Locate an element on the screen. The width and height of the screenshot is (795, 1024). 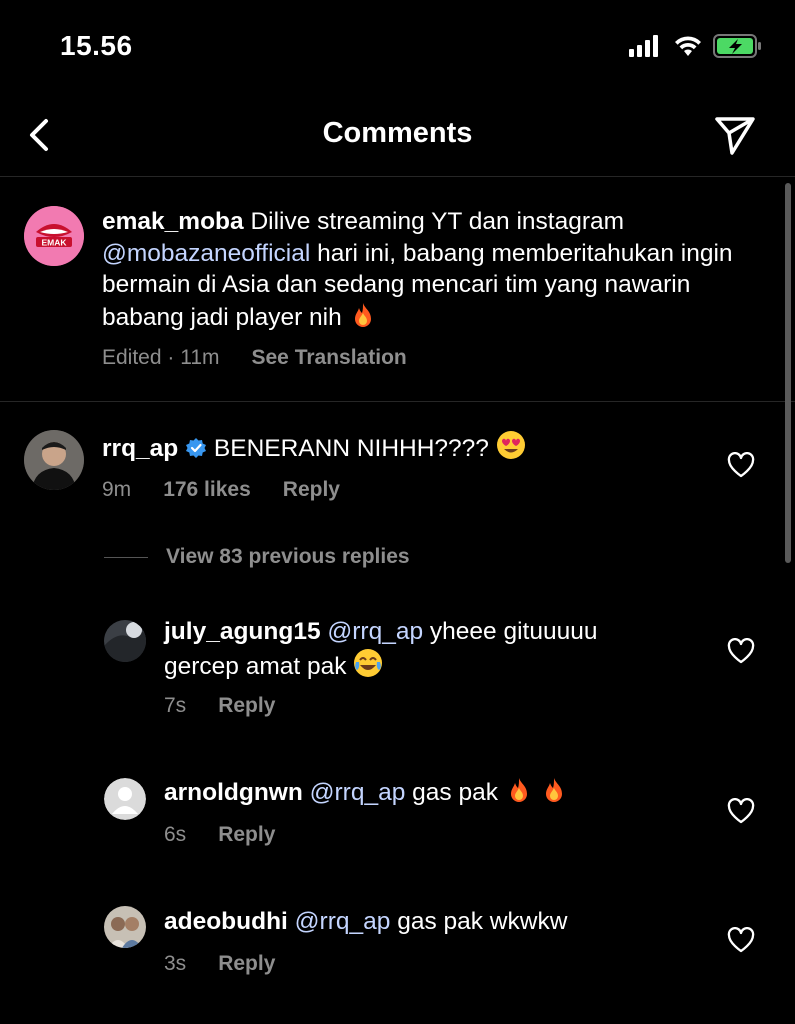
reply-meta: 7s Reply is located at coordinates (219, 706).